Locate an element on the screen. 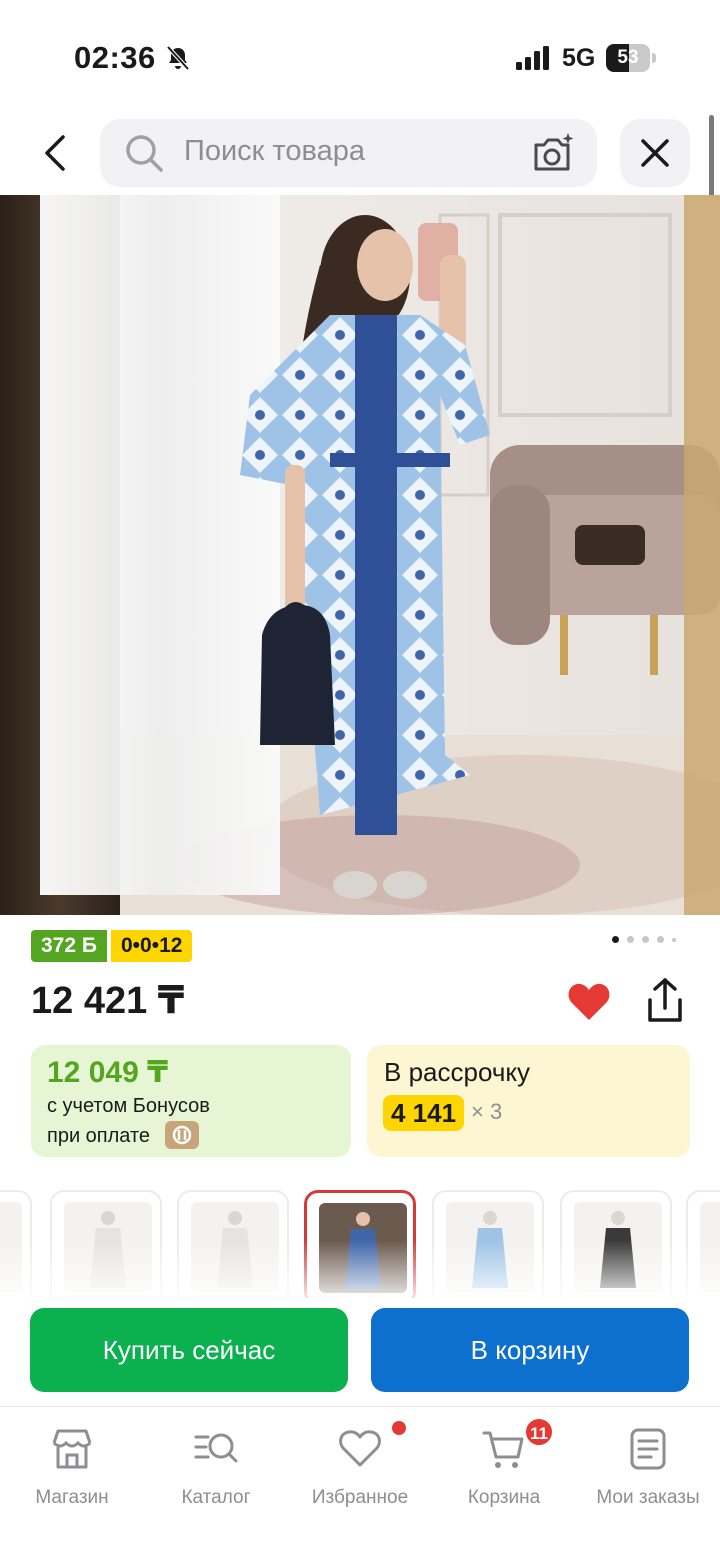 Image resolution: width=720 pixels, height=1565 pixels. camera-sparkle-icon is located at coordinates (553, 153).